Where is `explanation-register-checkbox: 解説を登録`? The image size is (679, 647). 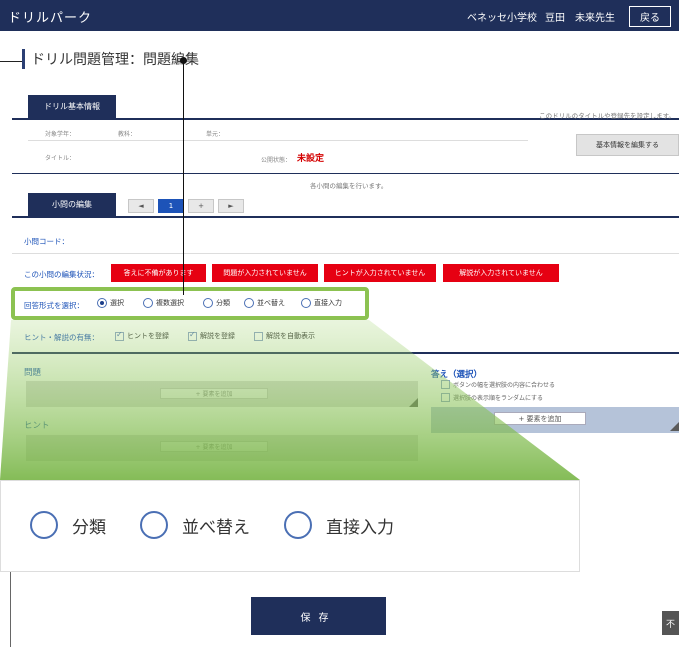 explanation-register-checkbox: 解説を登録 is located at coordinates (211, 335).